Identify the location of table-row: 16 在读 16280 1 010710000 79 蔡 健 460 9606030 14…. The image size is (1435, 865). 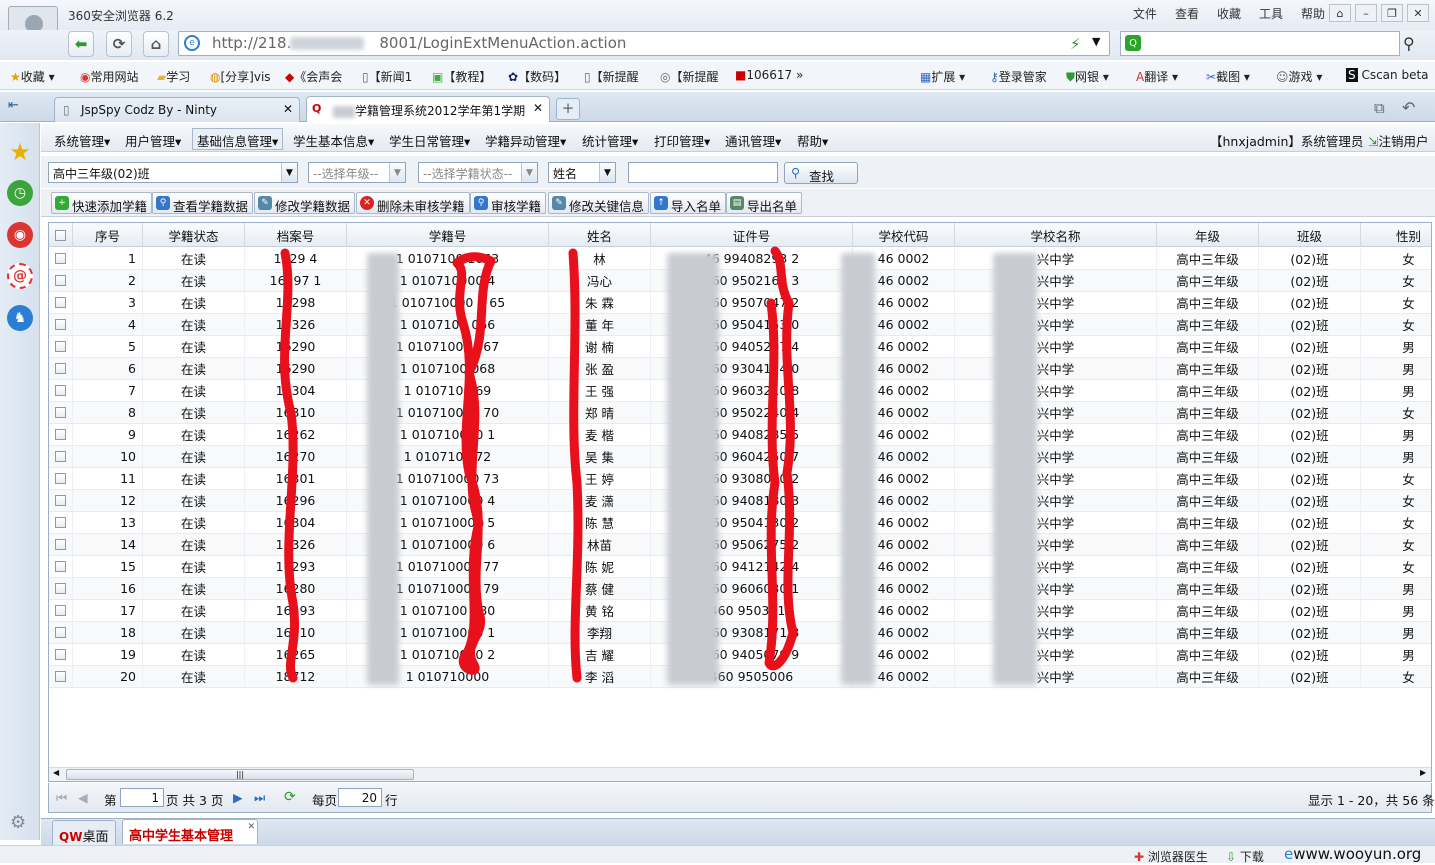
(740, 589).